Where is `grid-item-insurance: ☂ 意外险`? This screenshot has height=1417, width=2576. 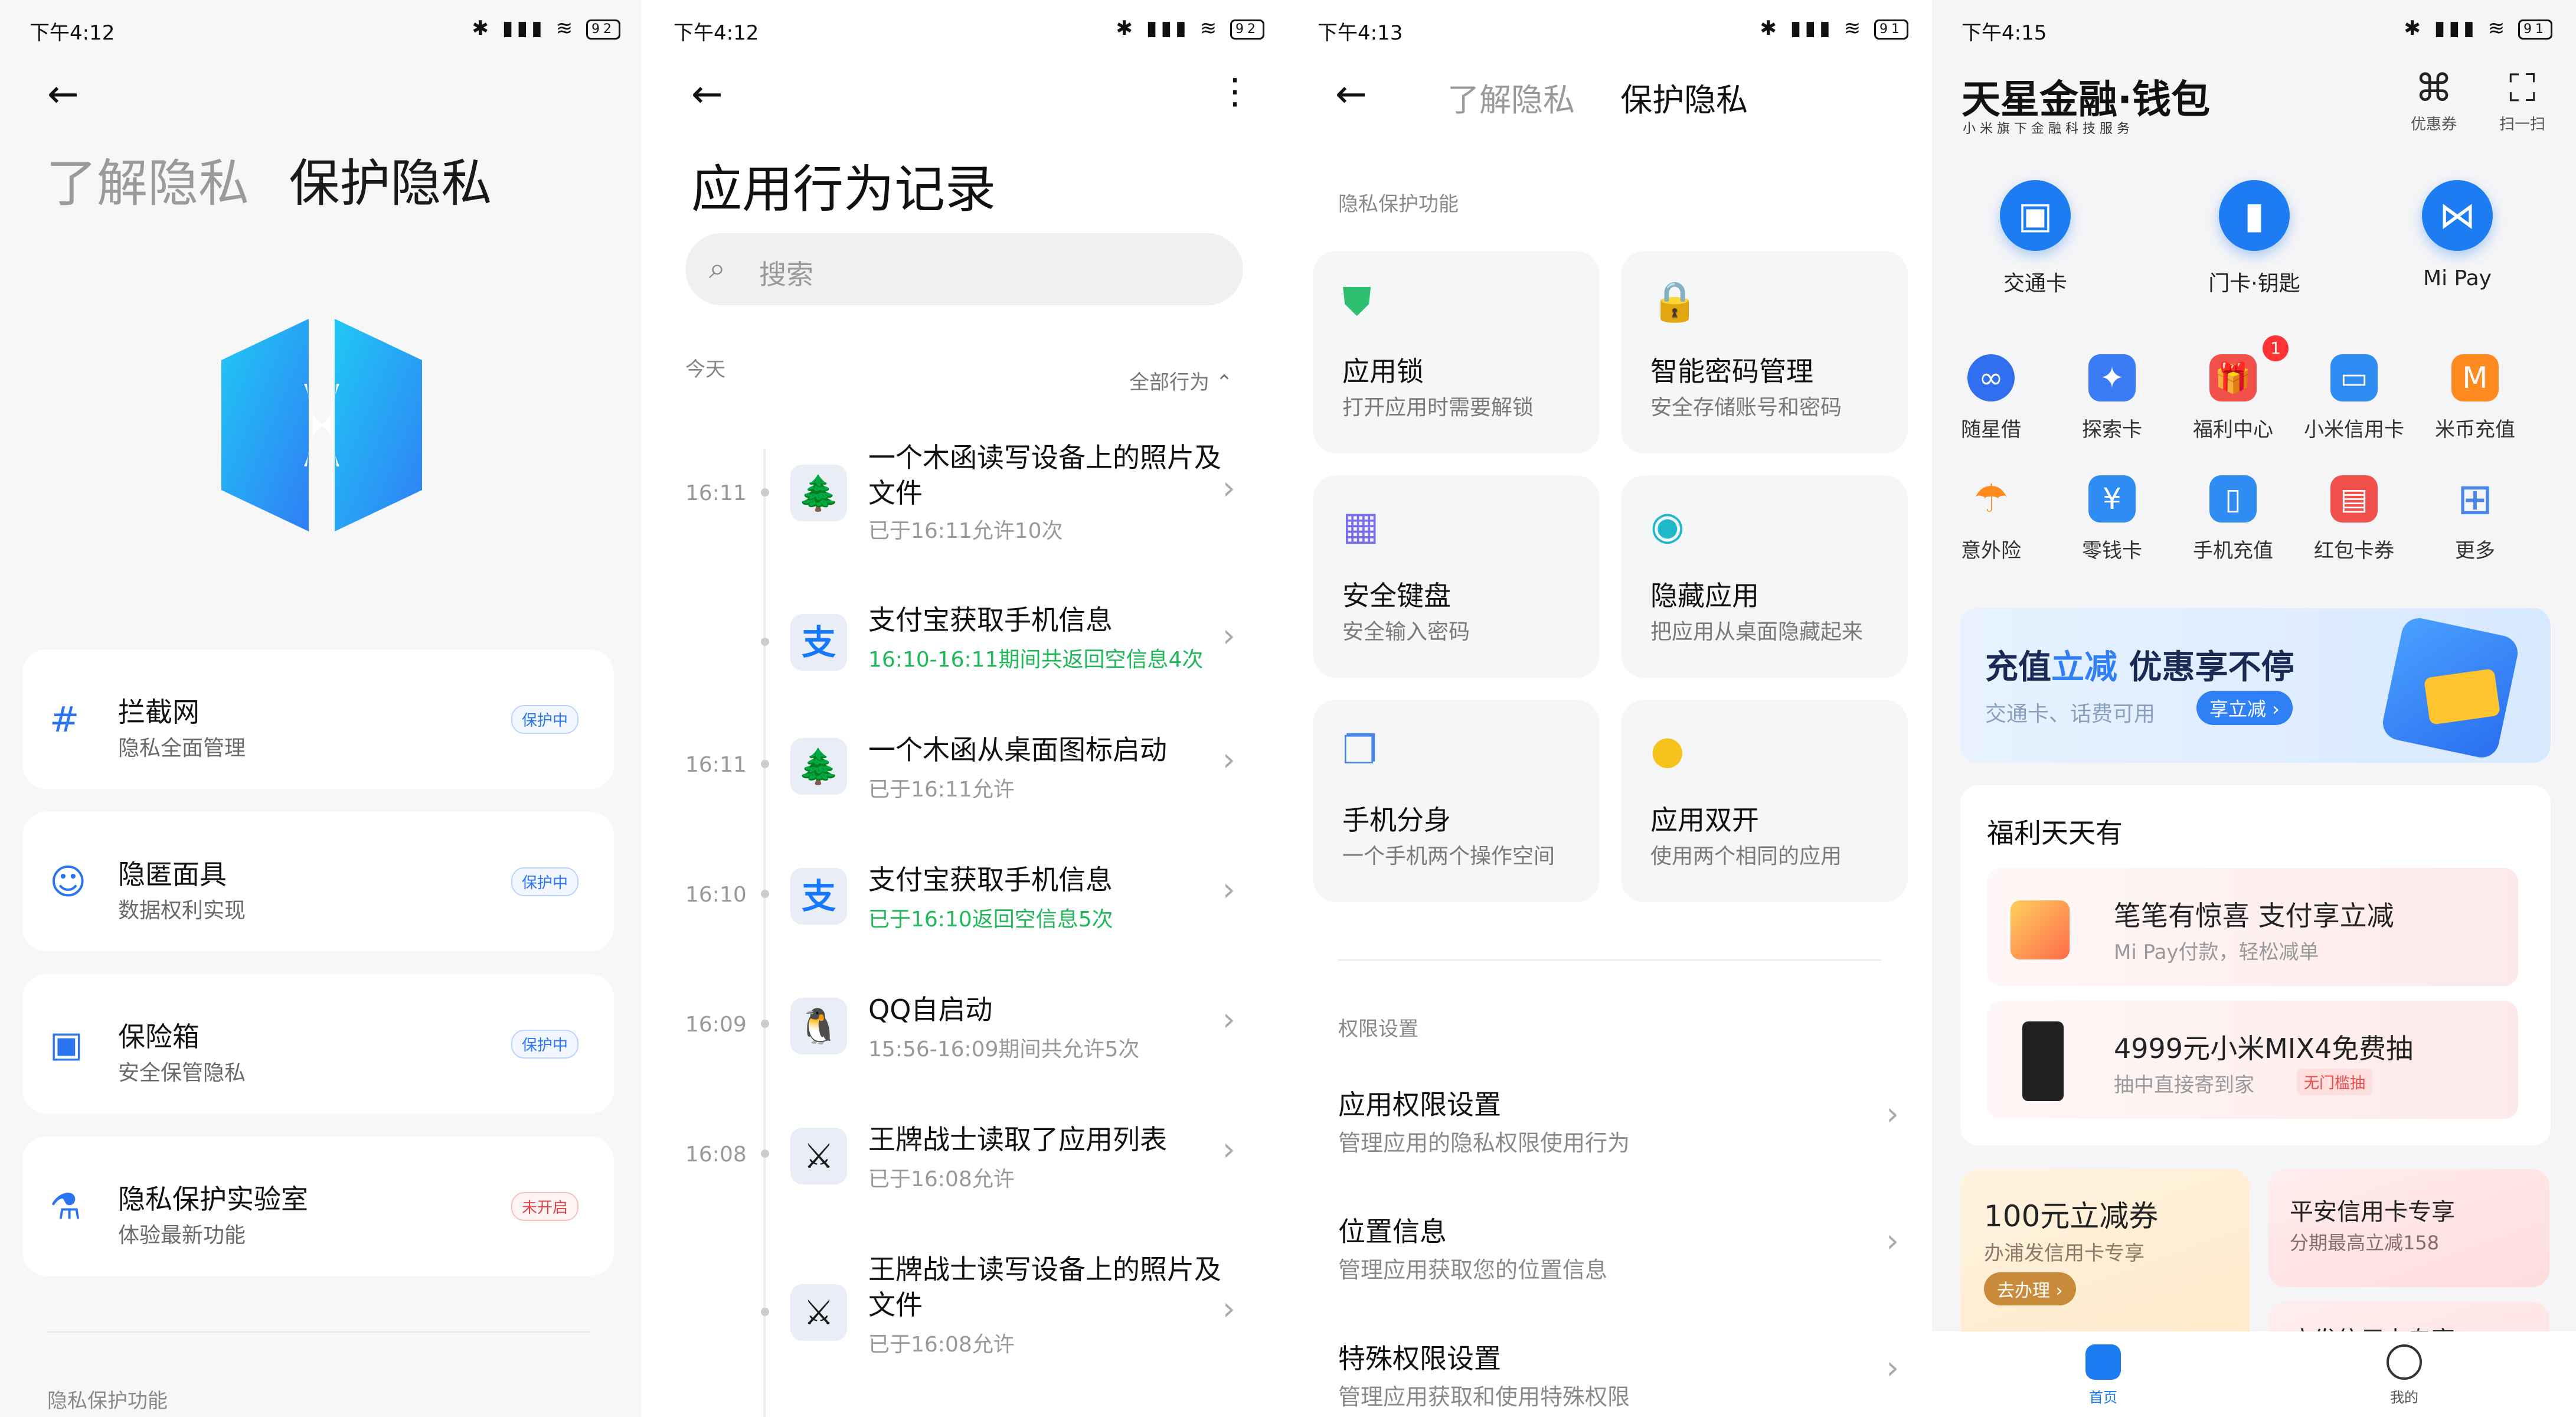
grid-item-insurance: ☂ 意外险 is located at coordinates (1991, 519).